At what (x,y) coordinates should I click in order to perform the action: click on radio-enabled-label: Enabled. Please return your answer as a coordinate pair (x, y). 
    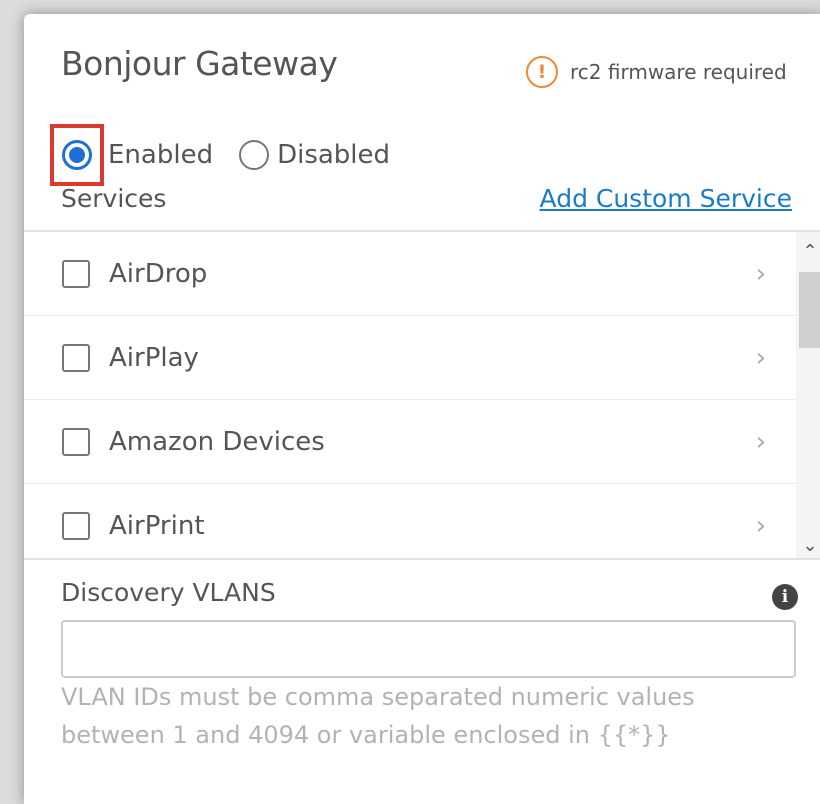
    Looking at the image, I should click on (161, 155).